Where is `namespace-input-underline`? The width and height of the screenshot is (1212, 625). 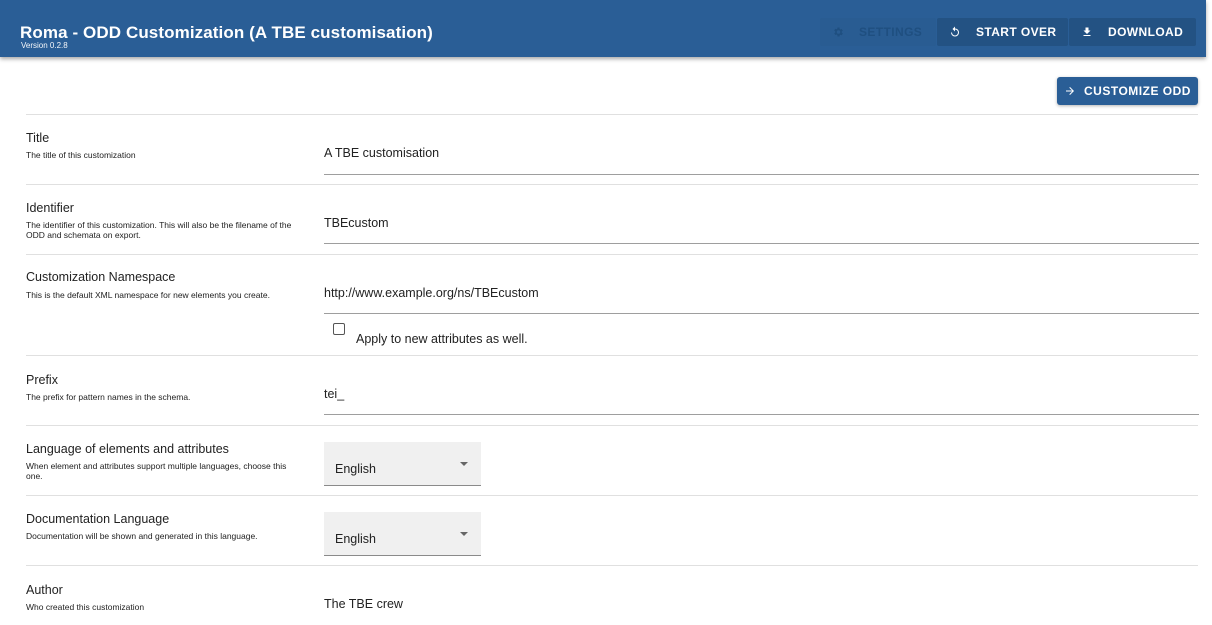
namespace-input-underline is located at coordinates (761, 313).